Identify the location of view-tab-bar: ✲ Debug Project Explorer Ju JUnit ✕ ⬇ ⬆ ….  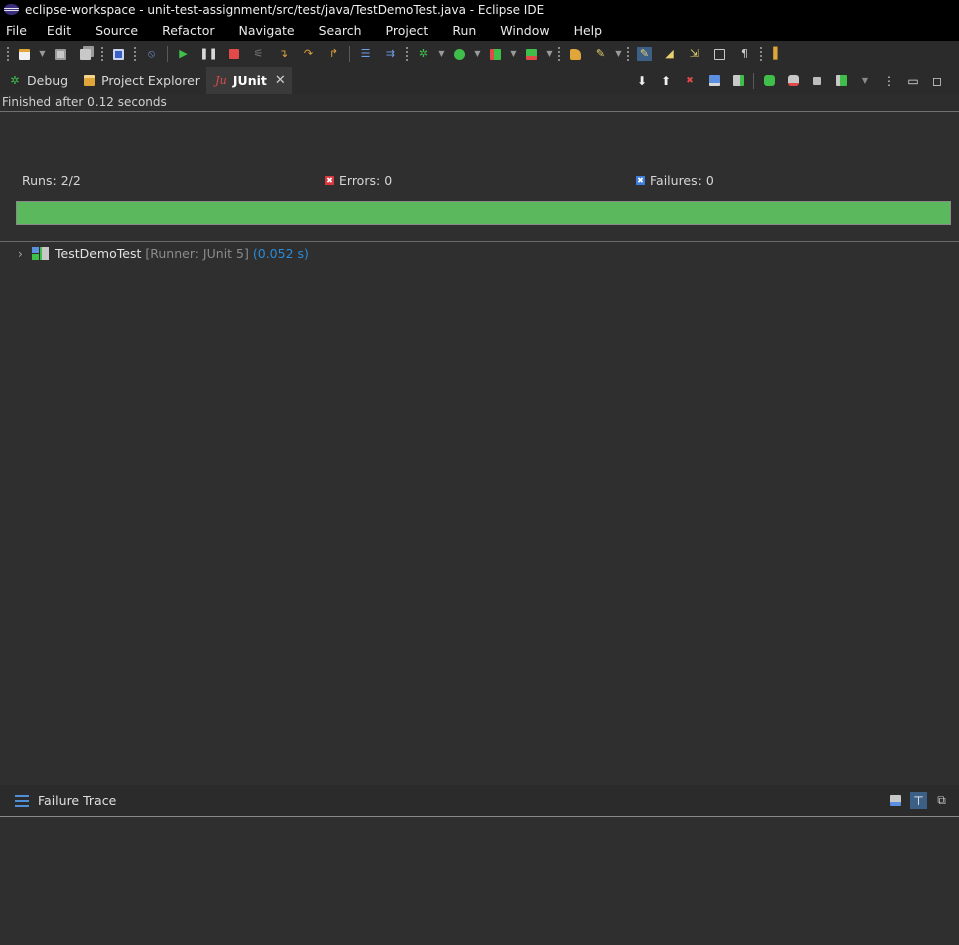
(479, 80).